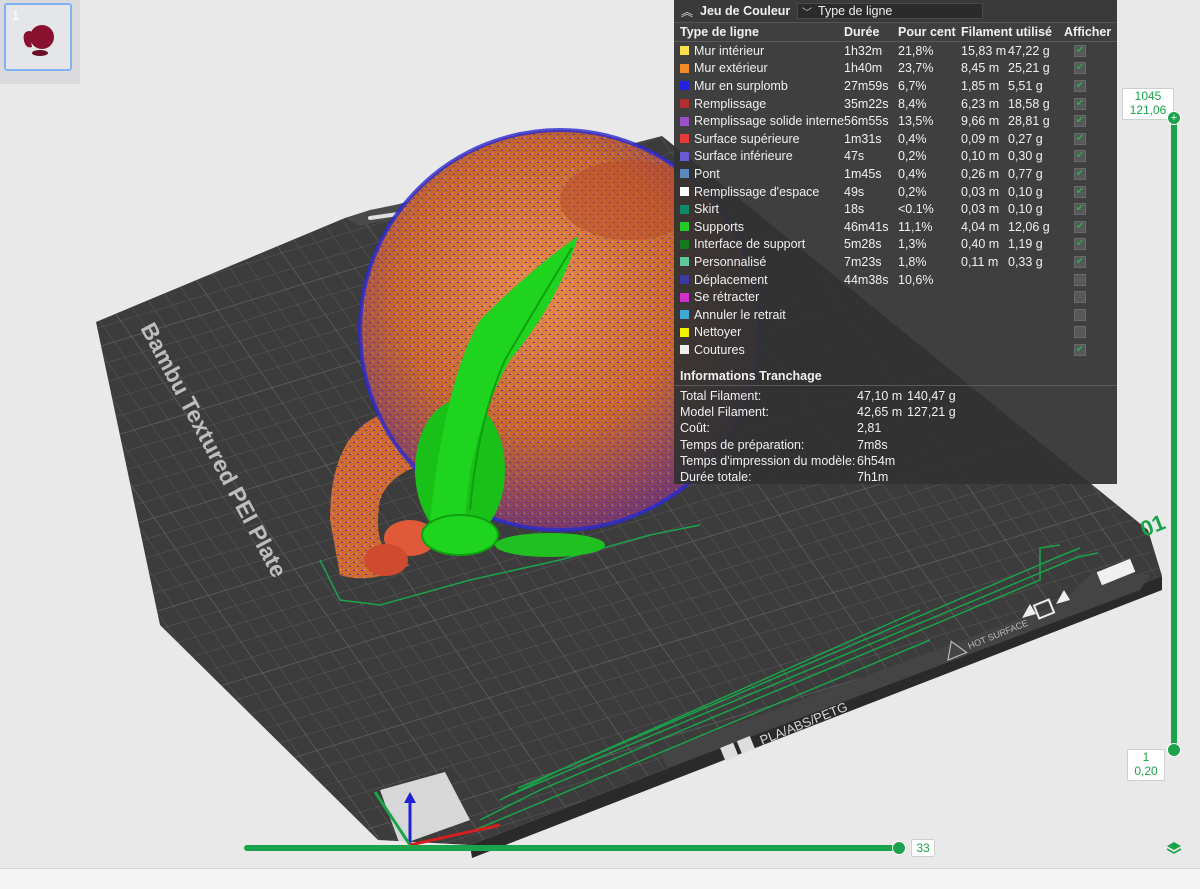 The width and height of the screenshot is (1200, 889). I want to click on info-value: 7h1m, so click(873, 477).